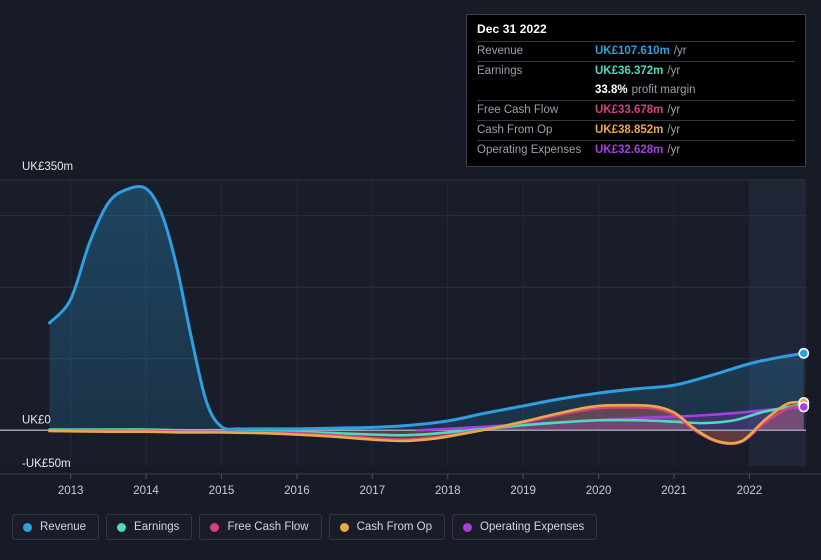 The width and height of the screenshot is (821, 560). Describe the element at coordinates (448, 491) in the screenshot. I see `x-tick-label: 2018` at that location.